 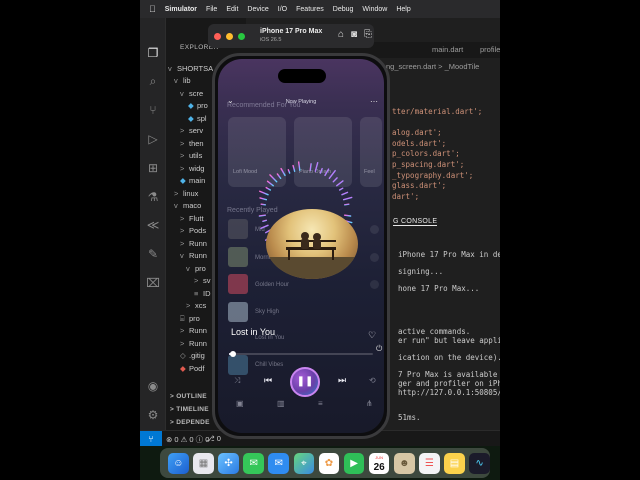 I want to click on tree-item: v Runn, so click(x=193, y=255).